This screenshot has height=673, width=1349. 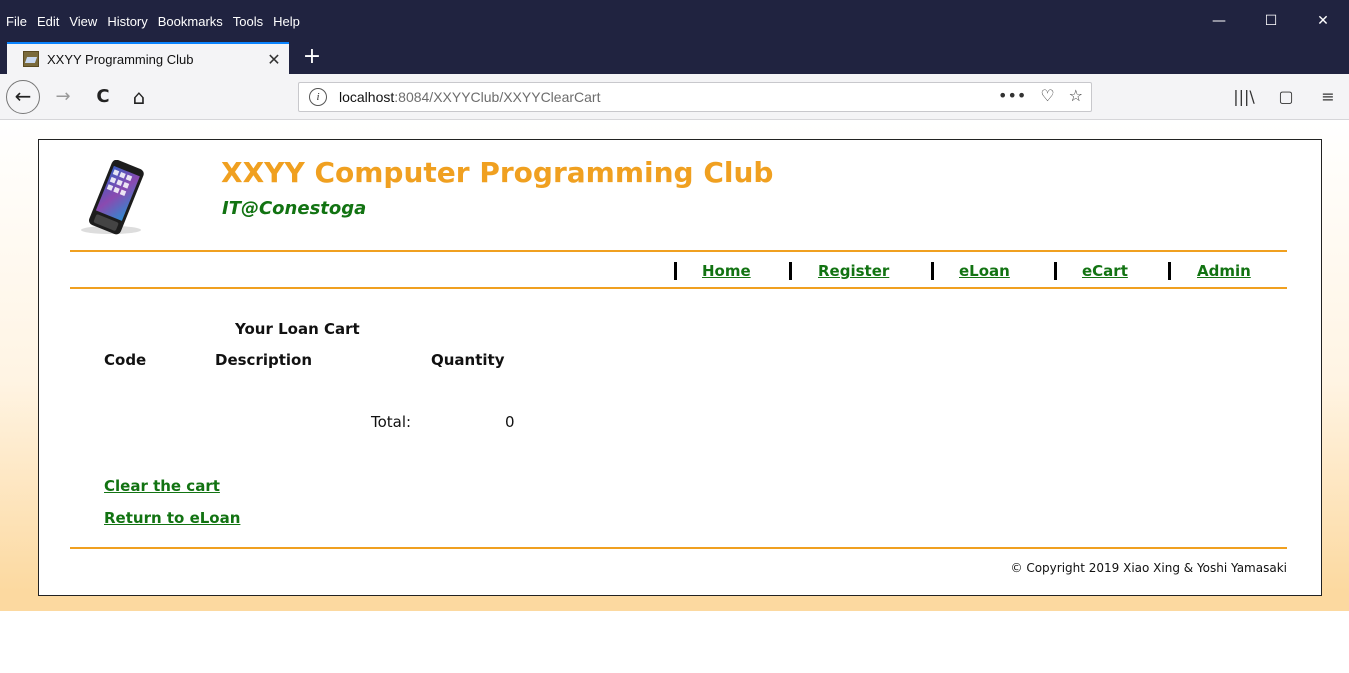 I want to click on toolbar-right: |||\ ▢ ≡, so click(x=1286, y=97).